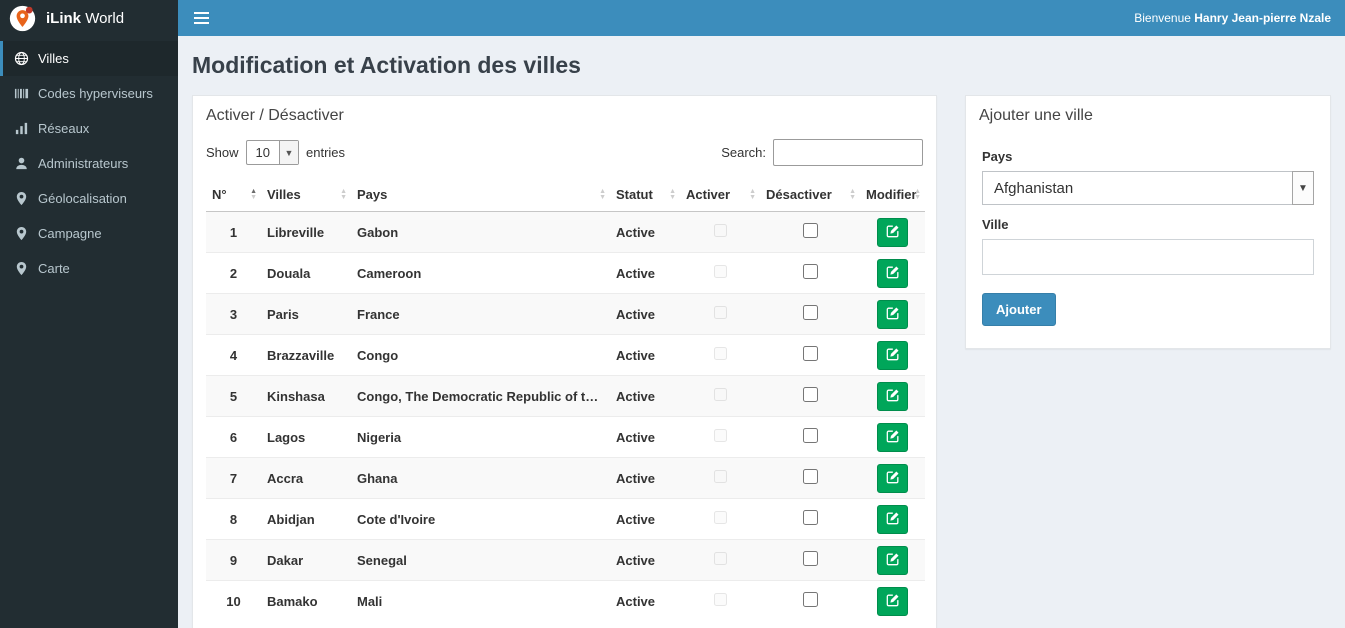  I want to click on country-select: Afghanistan ▼, so click(1148, 188).